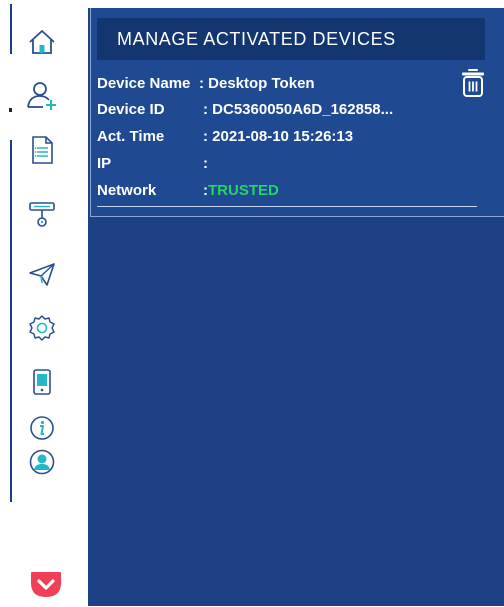  I want to click on ip-value: :, so click(205, 163).